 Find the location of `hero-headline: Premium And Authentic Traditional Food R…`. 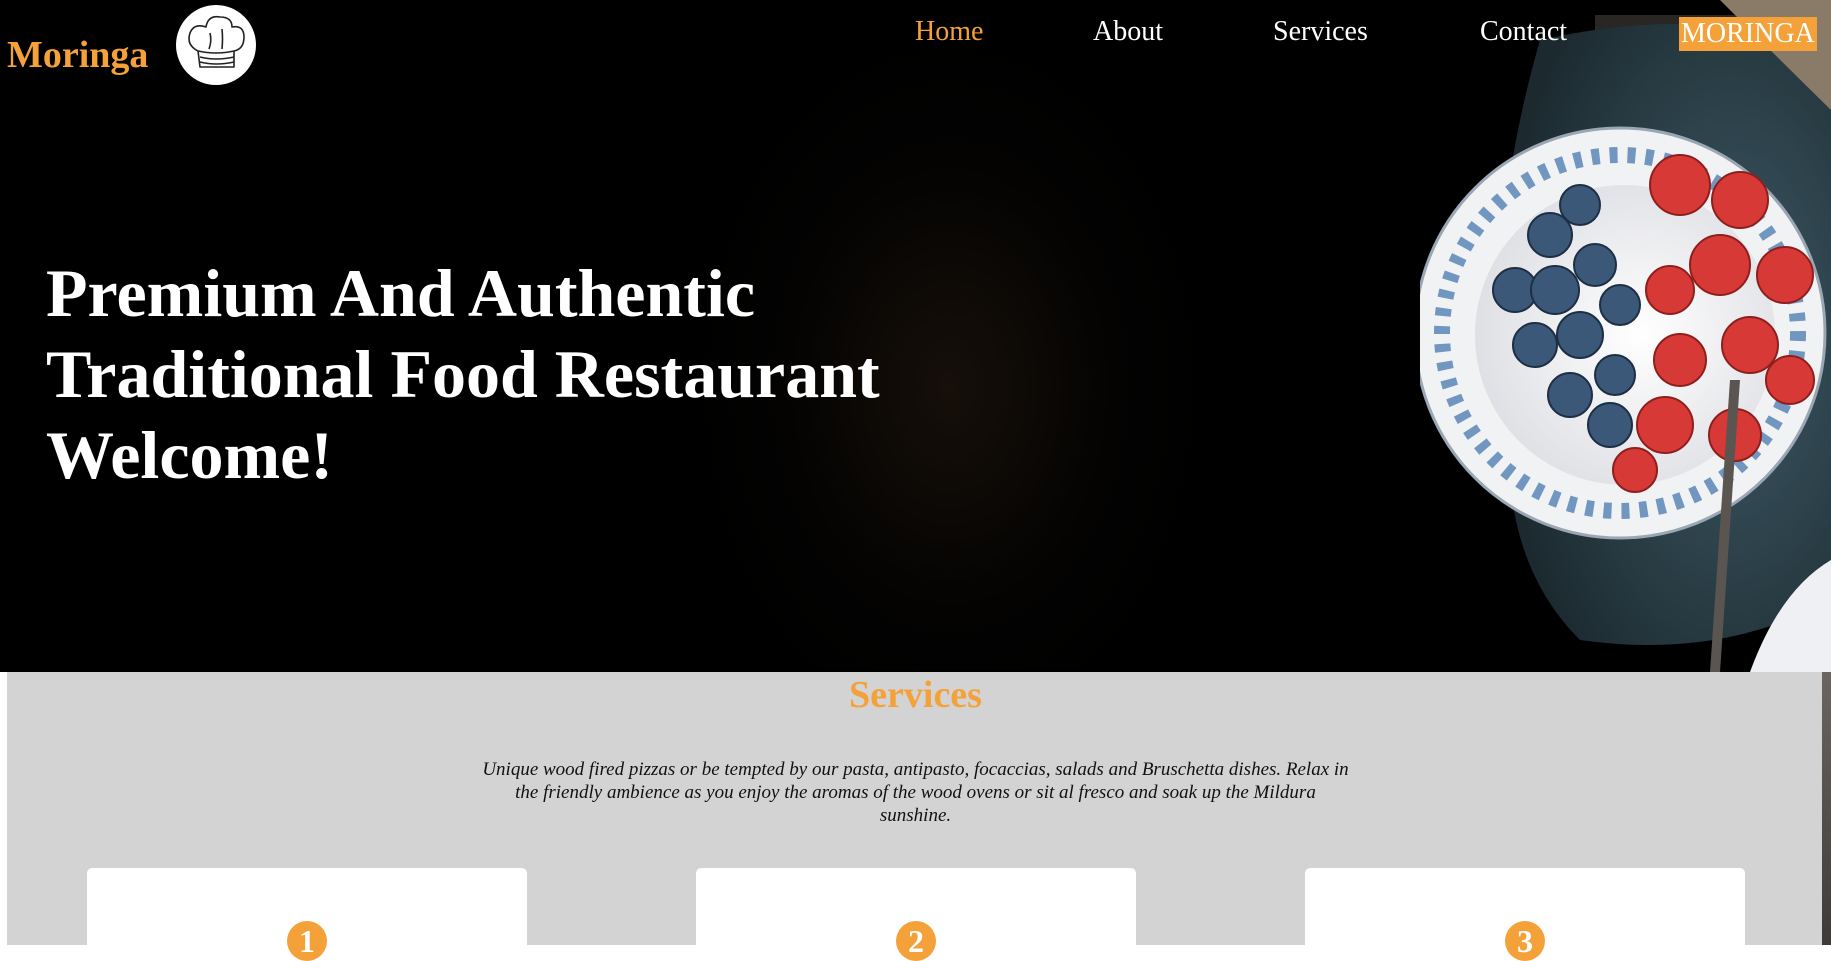

hero-headline: Premium And Authentic Traditional Food R… is located at coordinates (463, 374).